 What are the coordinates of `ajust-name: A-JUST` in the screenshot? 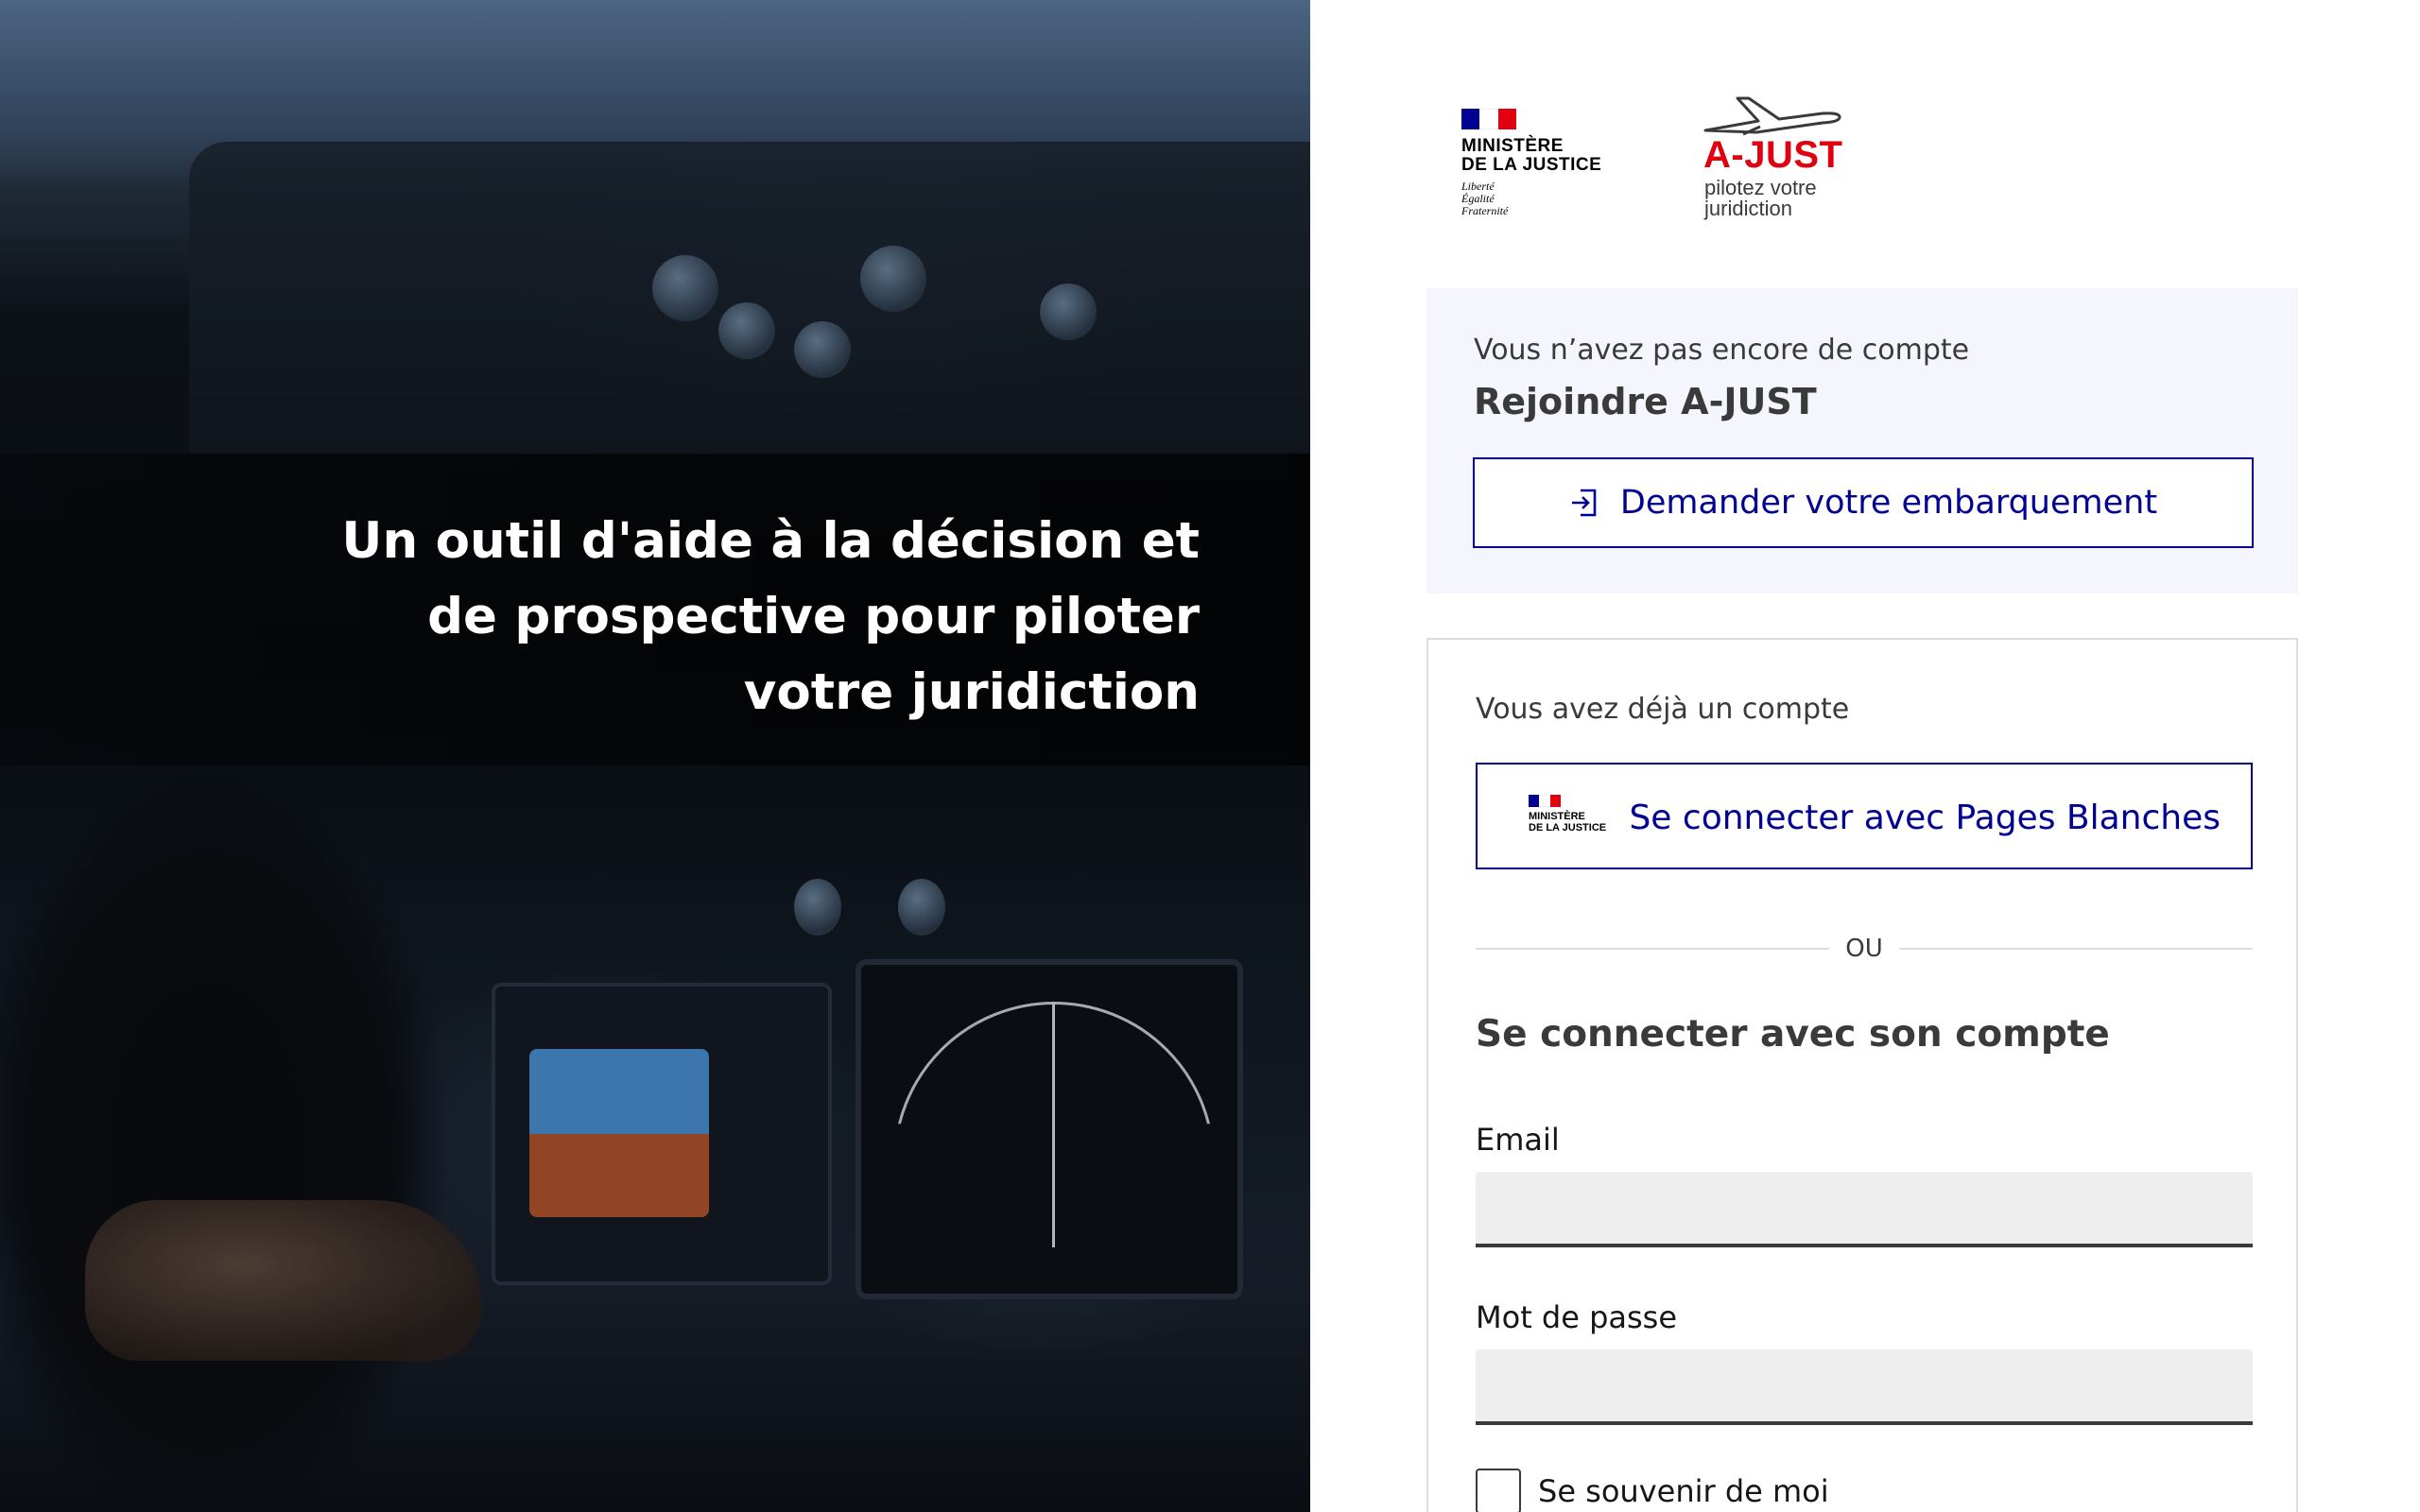 It's located at (1773, 155).